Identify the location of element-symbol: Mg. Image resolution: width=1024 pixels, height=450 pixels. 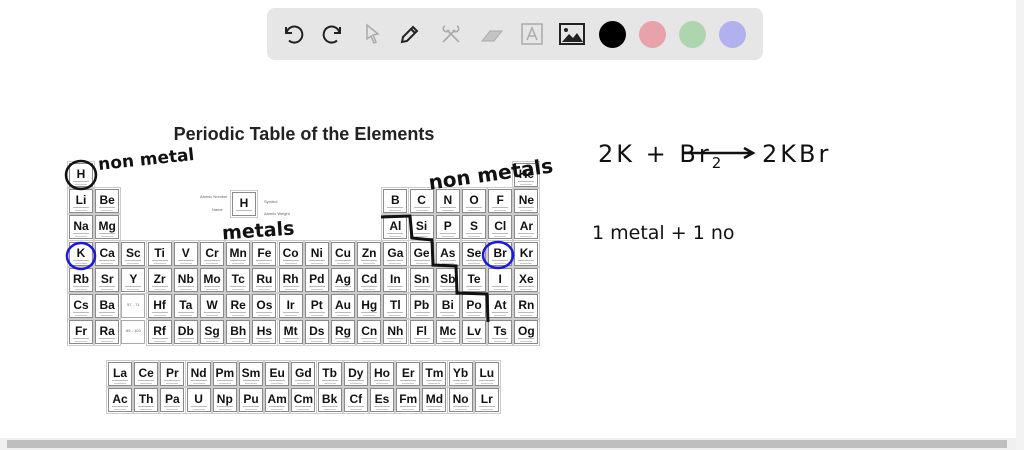
(107, 226).